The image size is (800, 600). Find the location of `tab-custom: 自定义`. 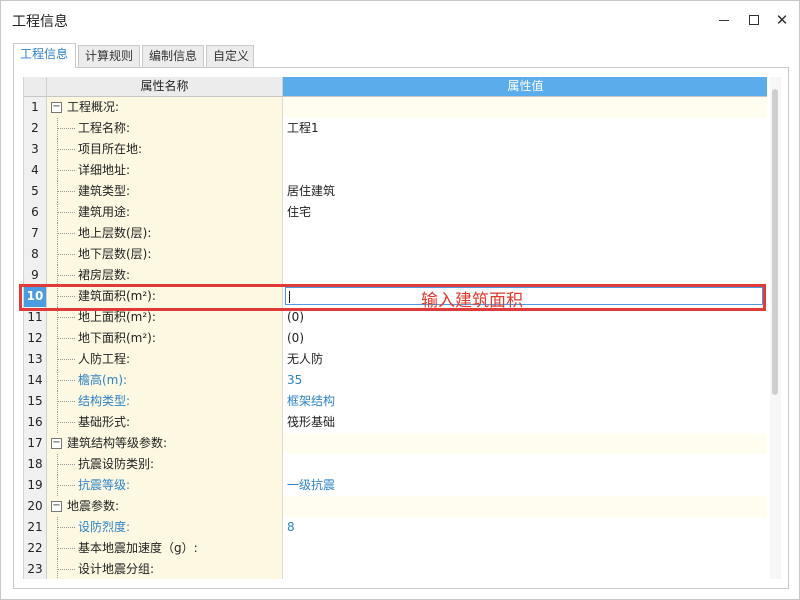

tab-custom: 自定义 is located at coordinates (230, 56).